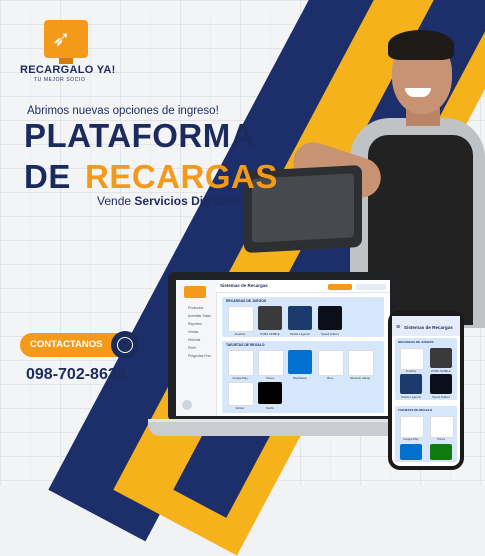 The width and height of the screenshot is (485, 556). Describe the element at coordinates (360, 378) in the screenshot. I see `laptop-tile-label: Nintendo eShop` at that location.